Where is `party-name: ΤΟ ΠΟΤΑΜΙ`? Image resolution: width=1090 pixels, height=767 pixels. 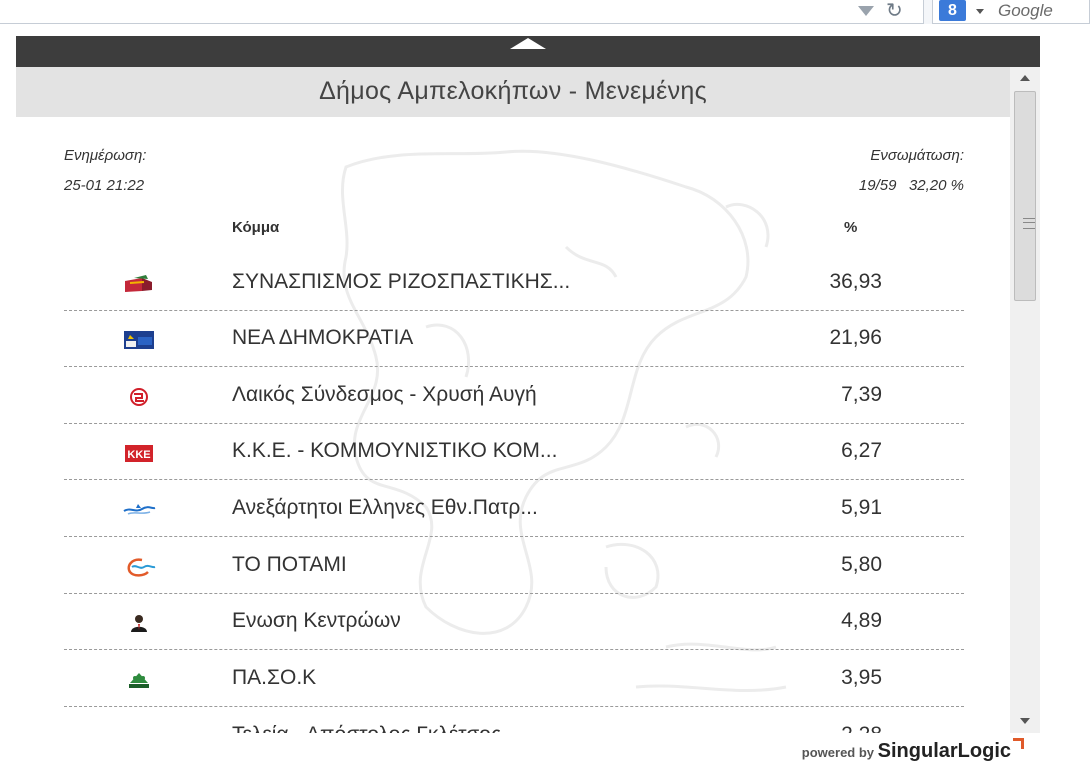 party-name: ΤΟ ΠΟΤΑΜΙ is located at coordinates (289, 564).